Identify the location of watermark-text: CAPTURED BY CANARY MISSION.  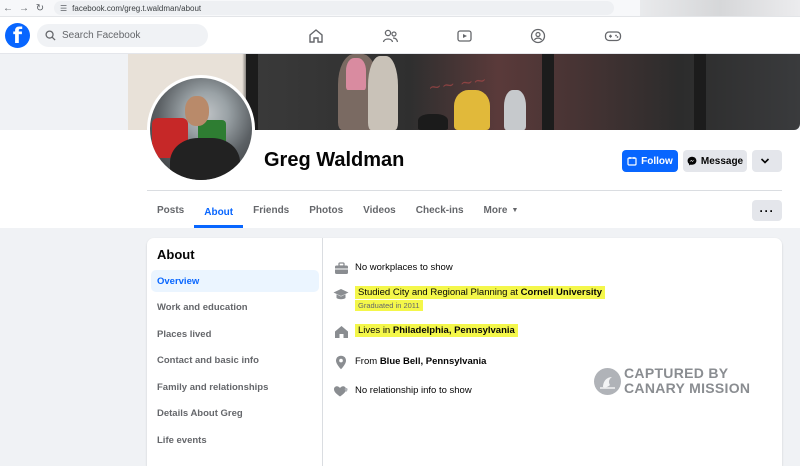
(687, 381).